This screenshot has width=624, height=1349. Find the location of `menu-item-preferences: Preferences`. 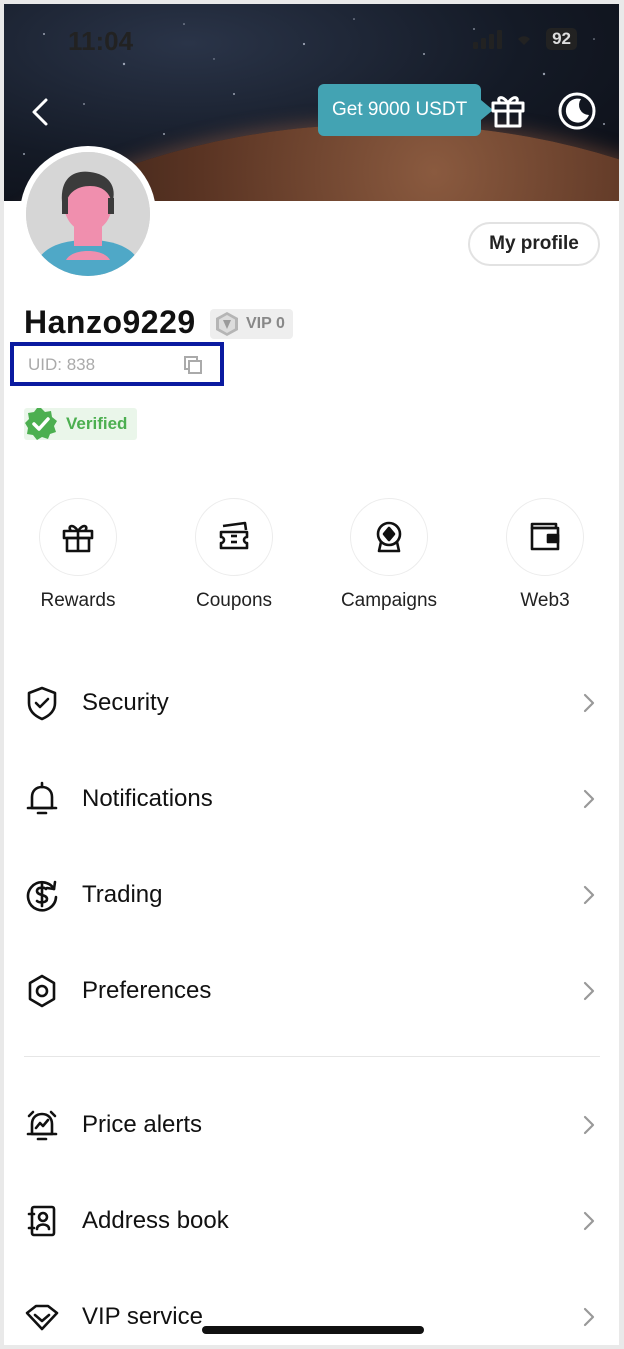

menu-item-preferences: Preferences is located at coordinates (311, 991).